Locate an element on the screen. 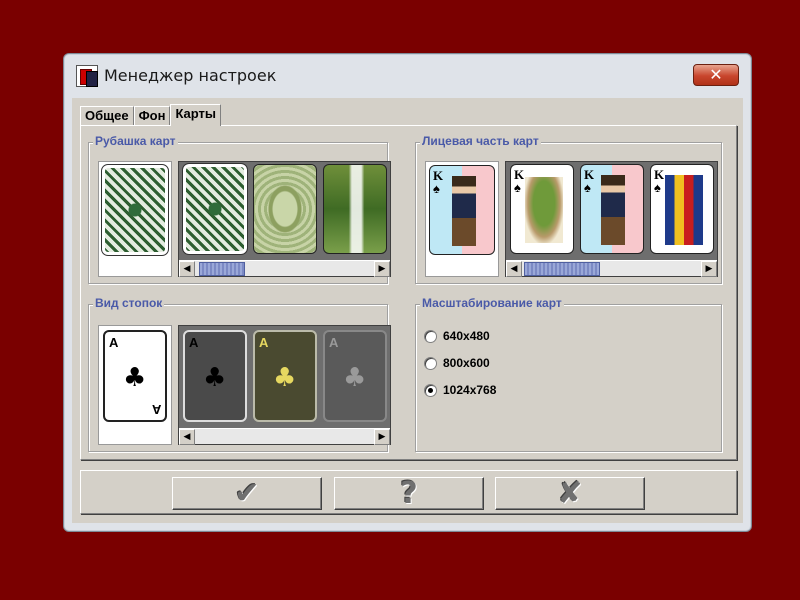 Image resolution: width=800 pixels, height=600 pixels. tab-strip: Общее Фон Карты is located at coordinates (151, 115).